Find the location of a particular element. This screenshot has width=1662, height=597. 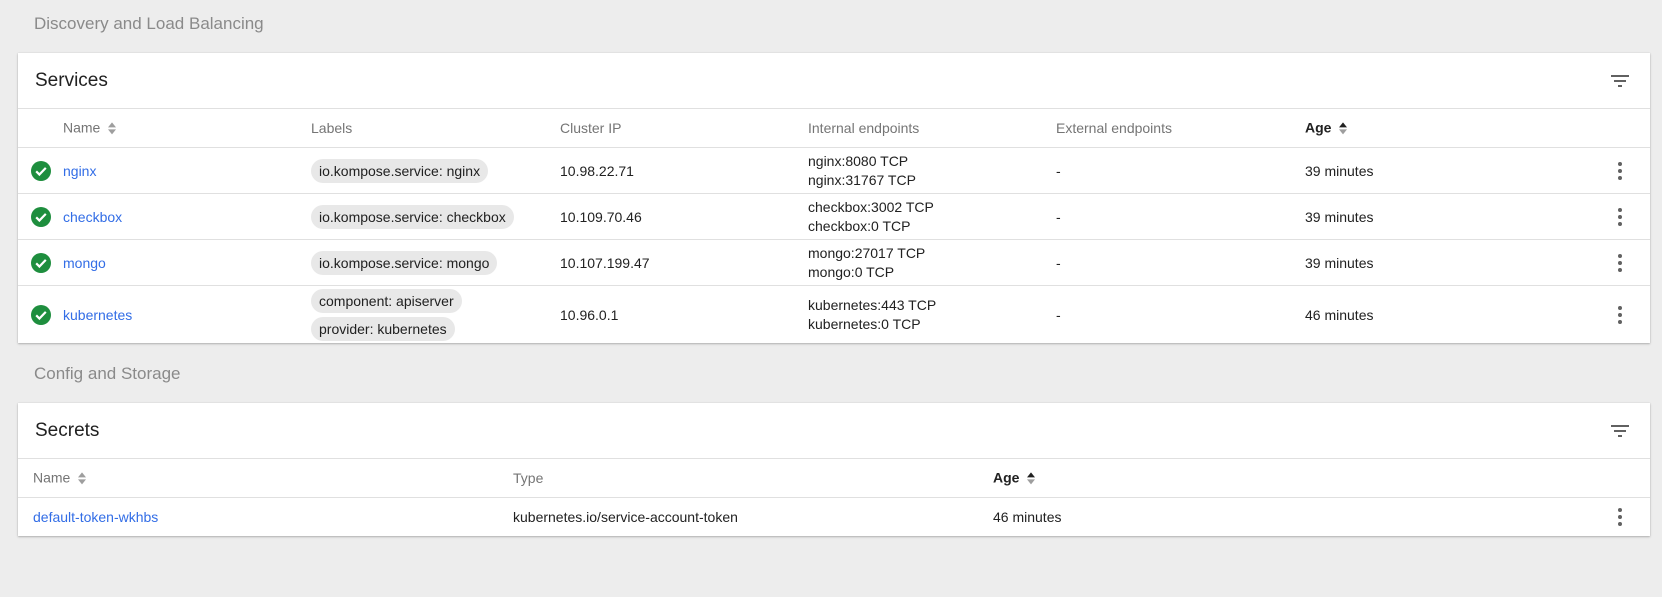

services-title: Services is located at coordinates (71, 80).